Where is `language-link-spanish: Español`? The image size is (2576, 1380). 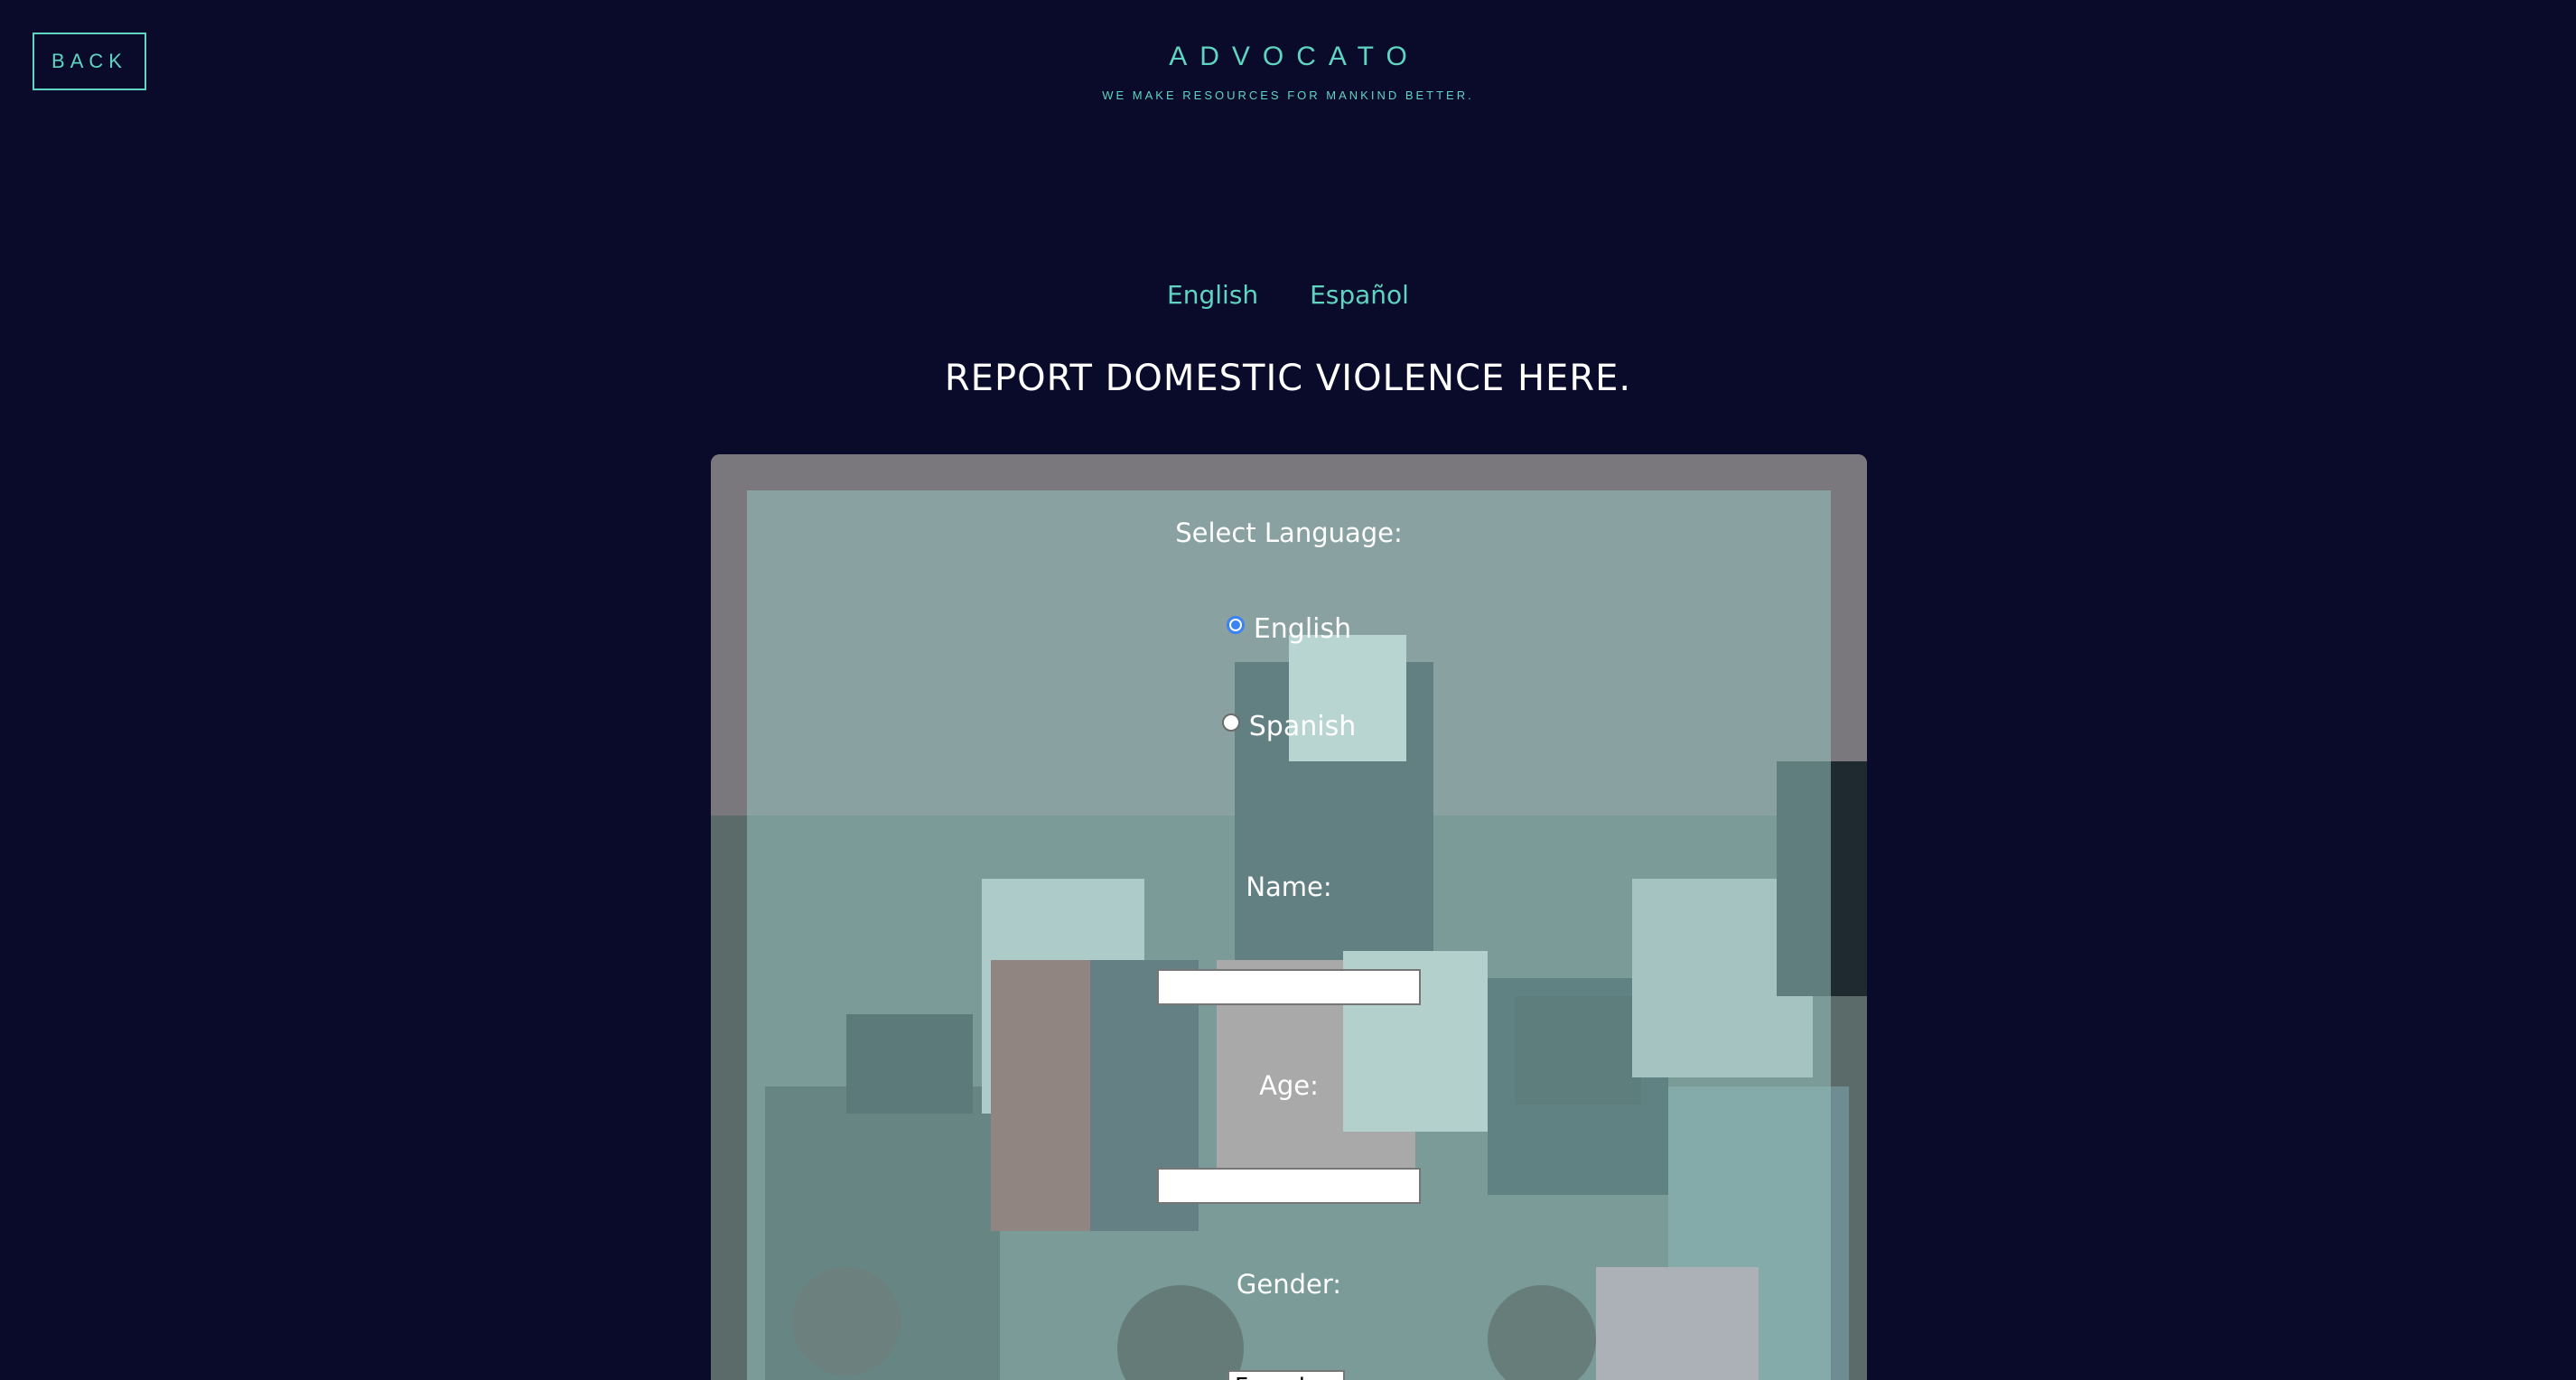
language-link-spanish: Español is located at coordinates (1359, 295).